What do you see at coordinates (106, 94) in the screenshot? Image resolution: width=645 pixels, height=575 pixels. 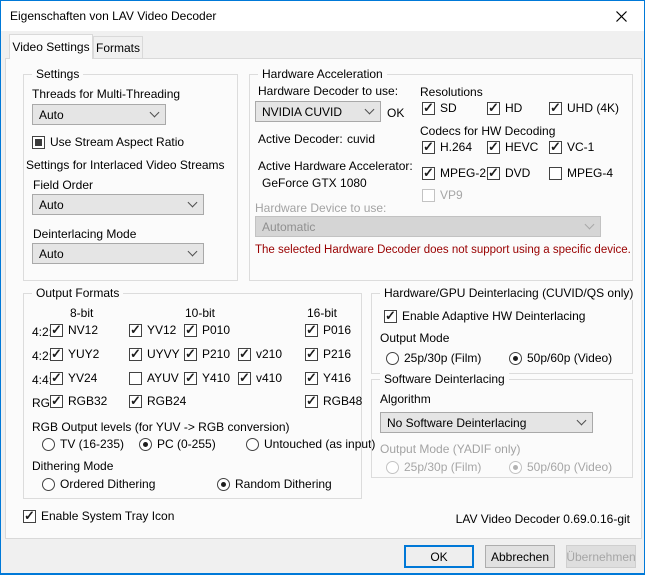 I see `threads-label: Threads for Multi-Threading` at bounding box center [106, 94].